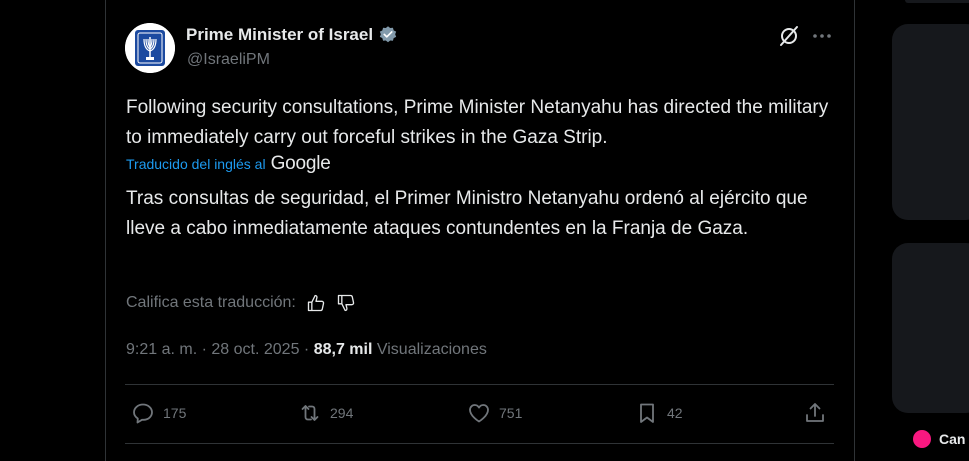  I want to click on google-logo: Google, so click(300, 163).